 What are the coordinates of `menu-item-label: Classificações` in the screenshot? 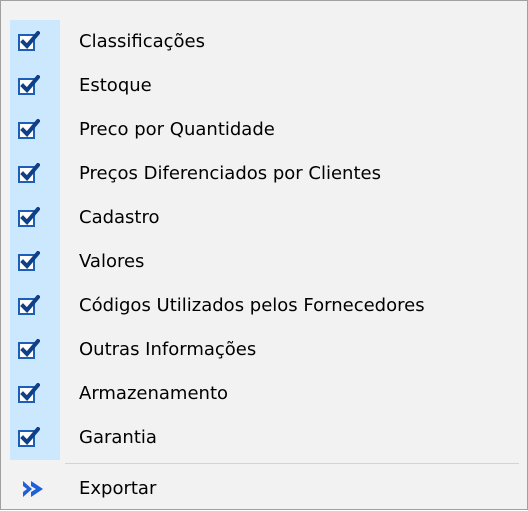 It's located at (142, 41).